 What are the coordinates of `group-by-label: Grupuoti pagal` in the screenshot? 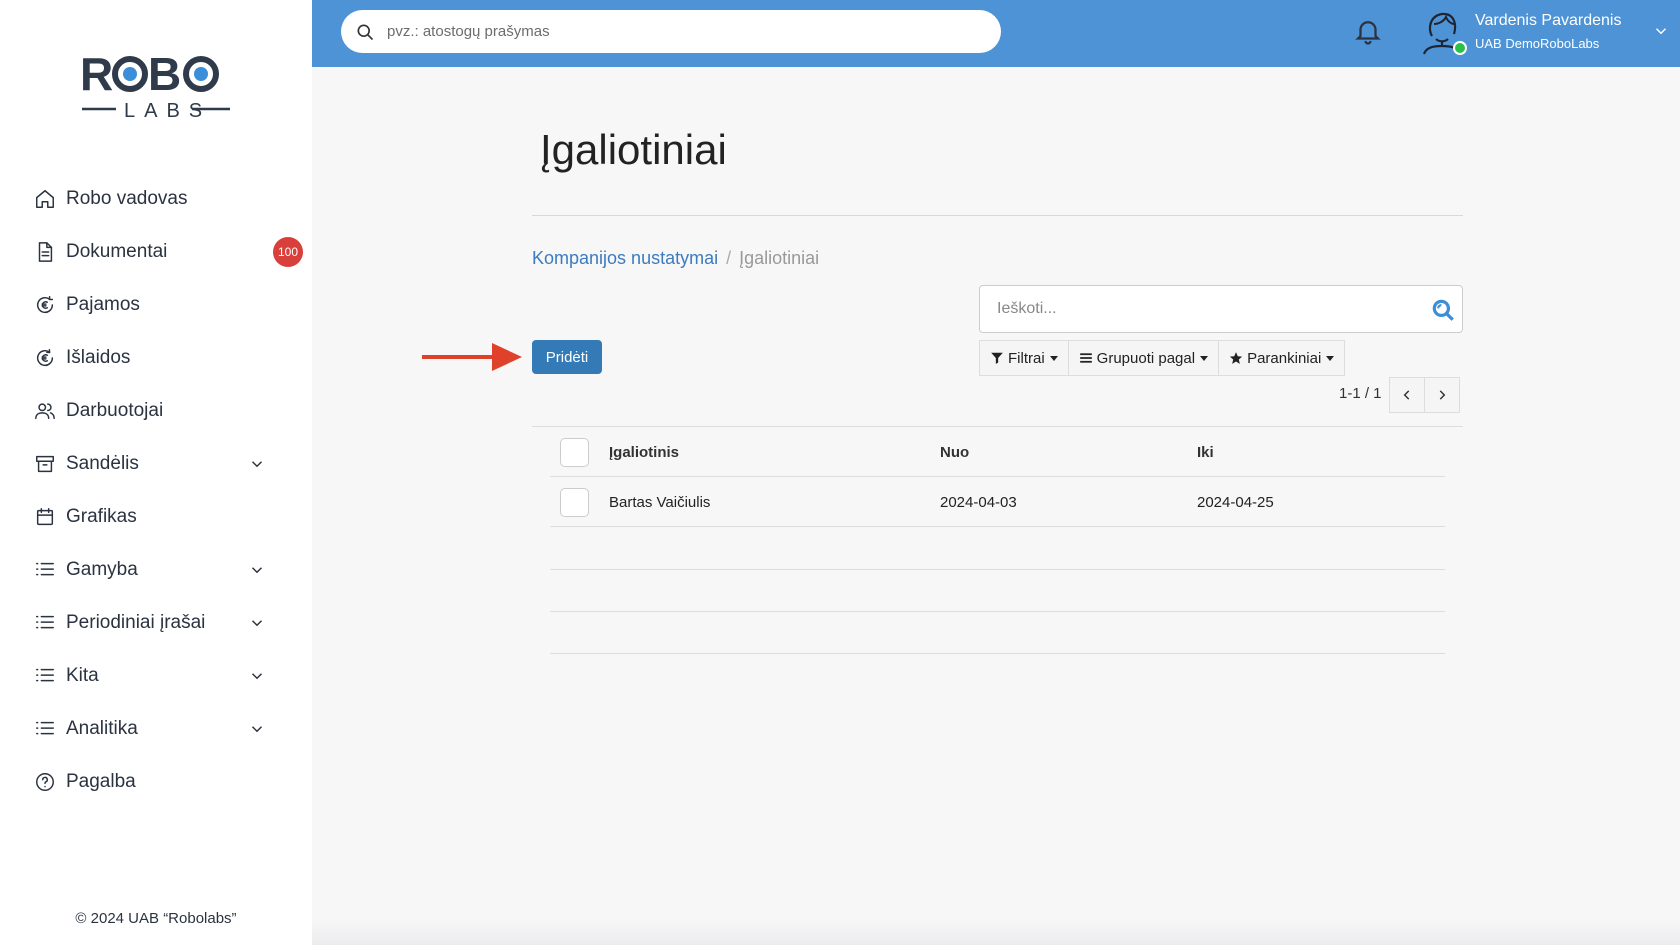 It's located at (1146, 358).